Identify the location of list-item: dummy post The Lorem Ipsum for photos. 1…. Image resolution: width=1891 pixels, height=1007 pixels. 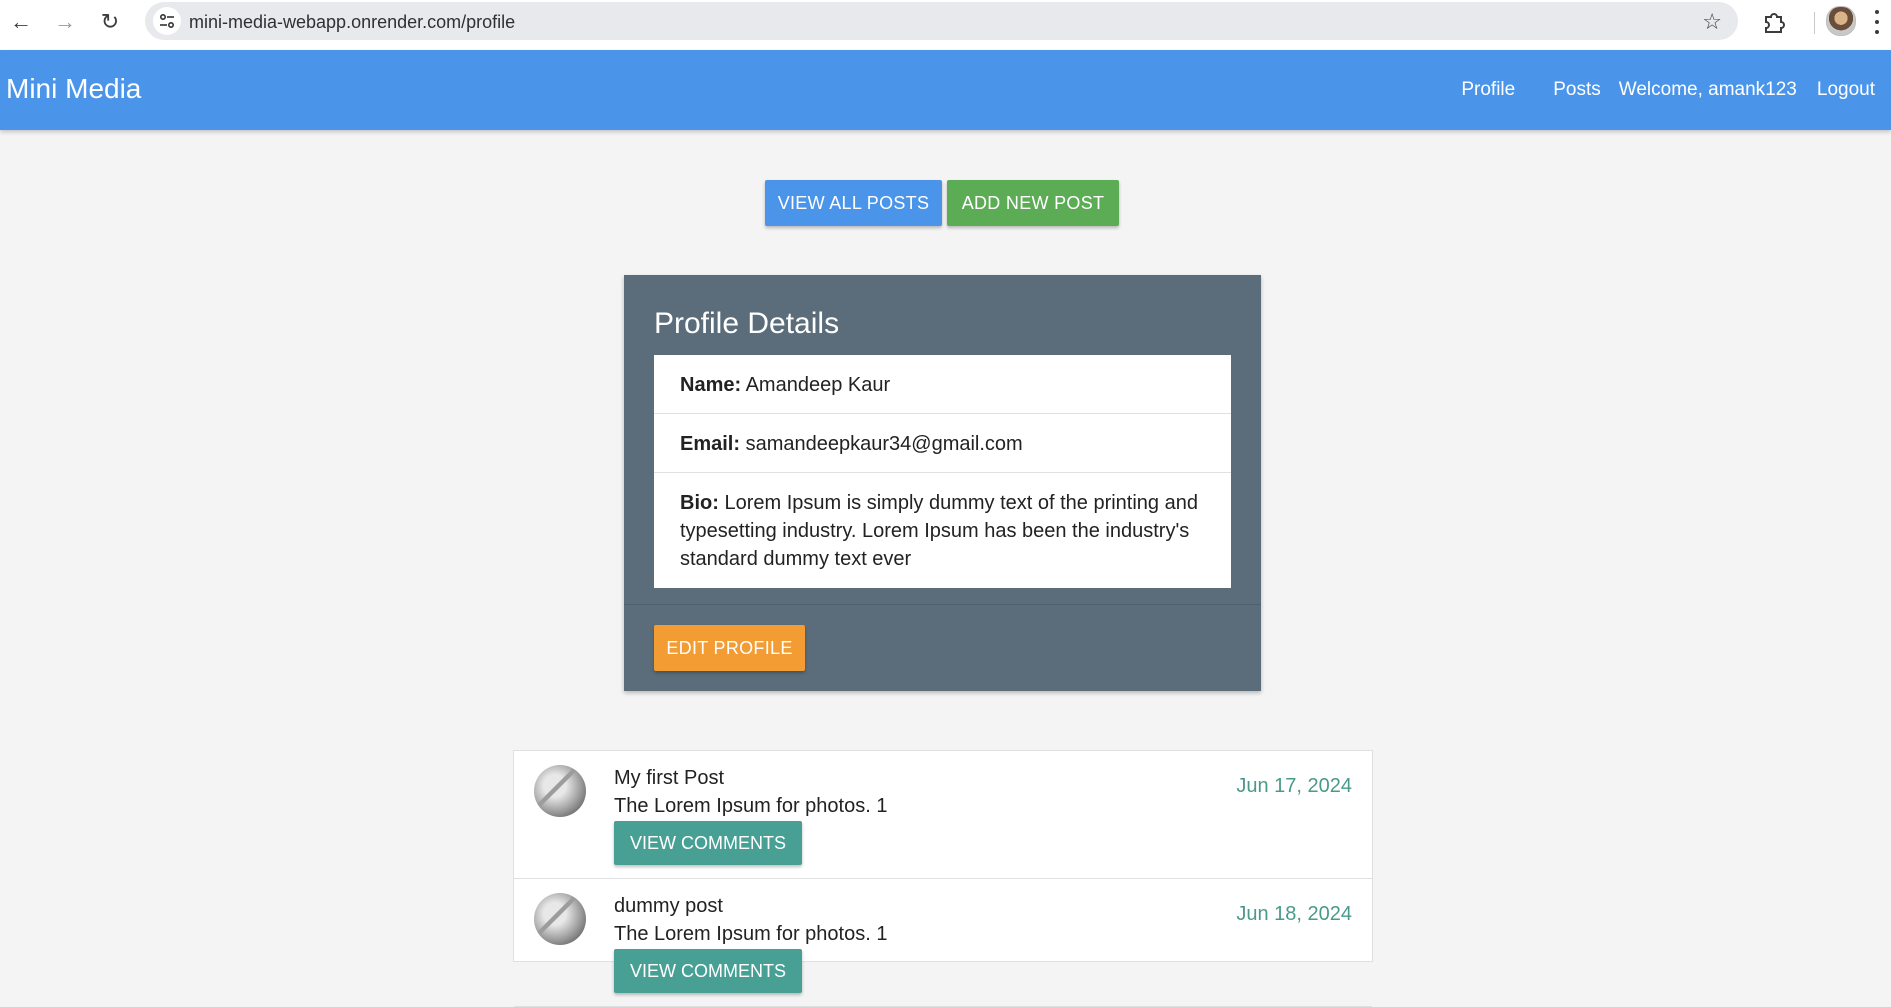
(943, 943).